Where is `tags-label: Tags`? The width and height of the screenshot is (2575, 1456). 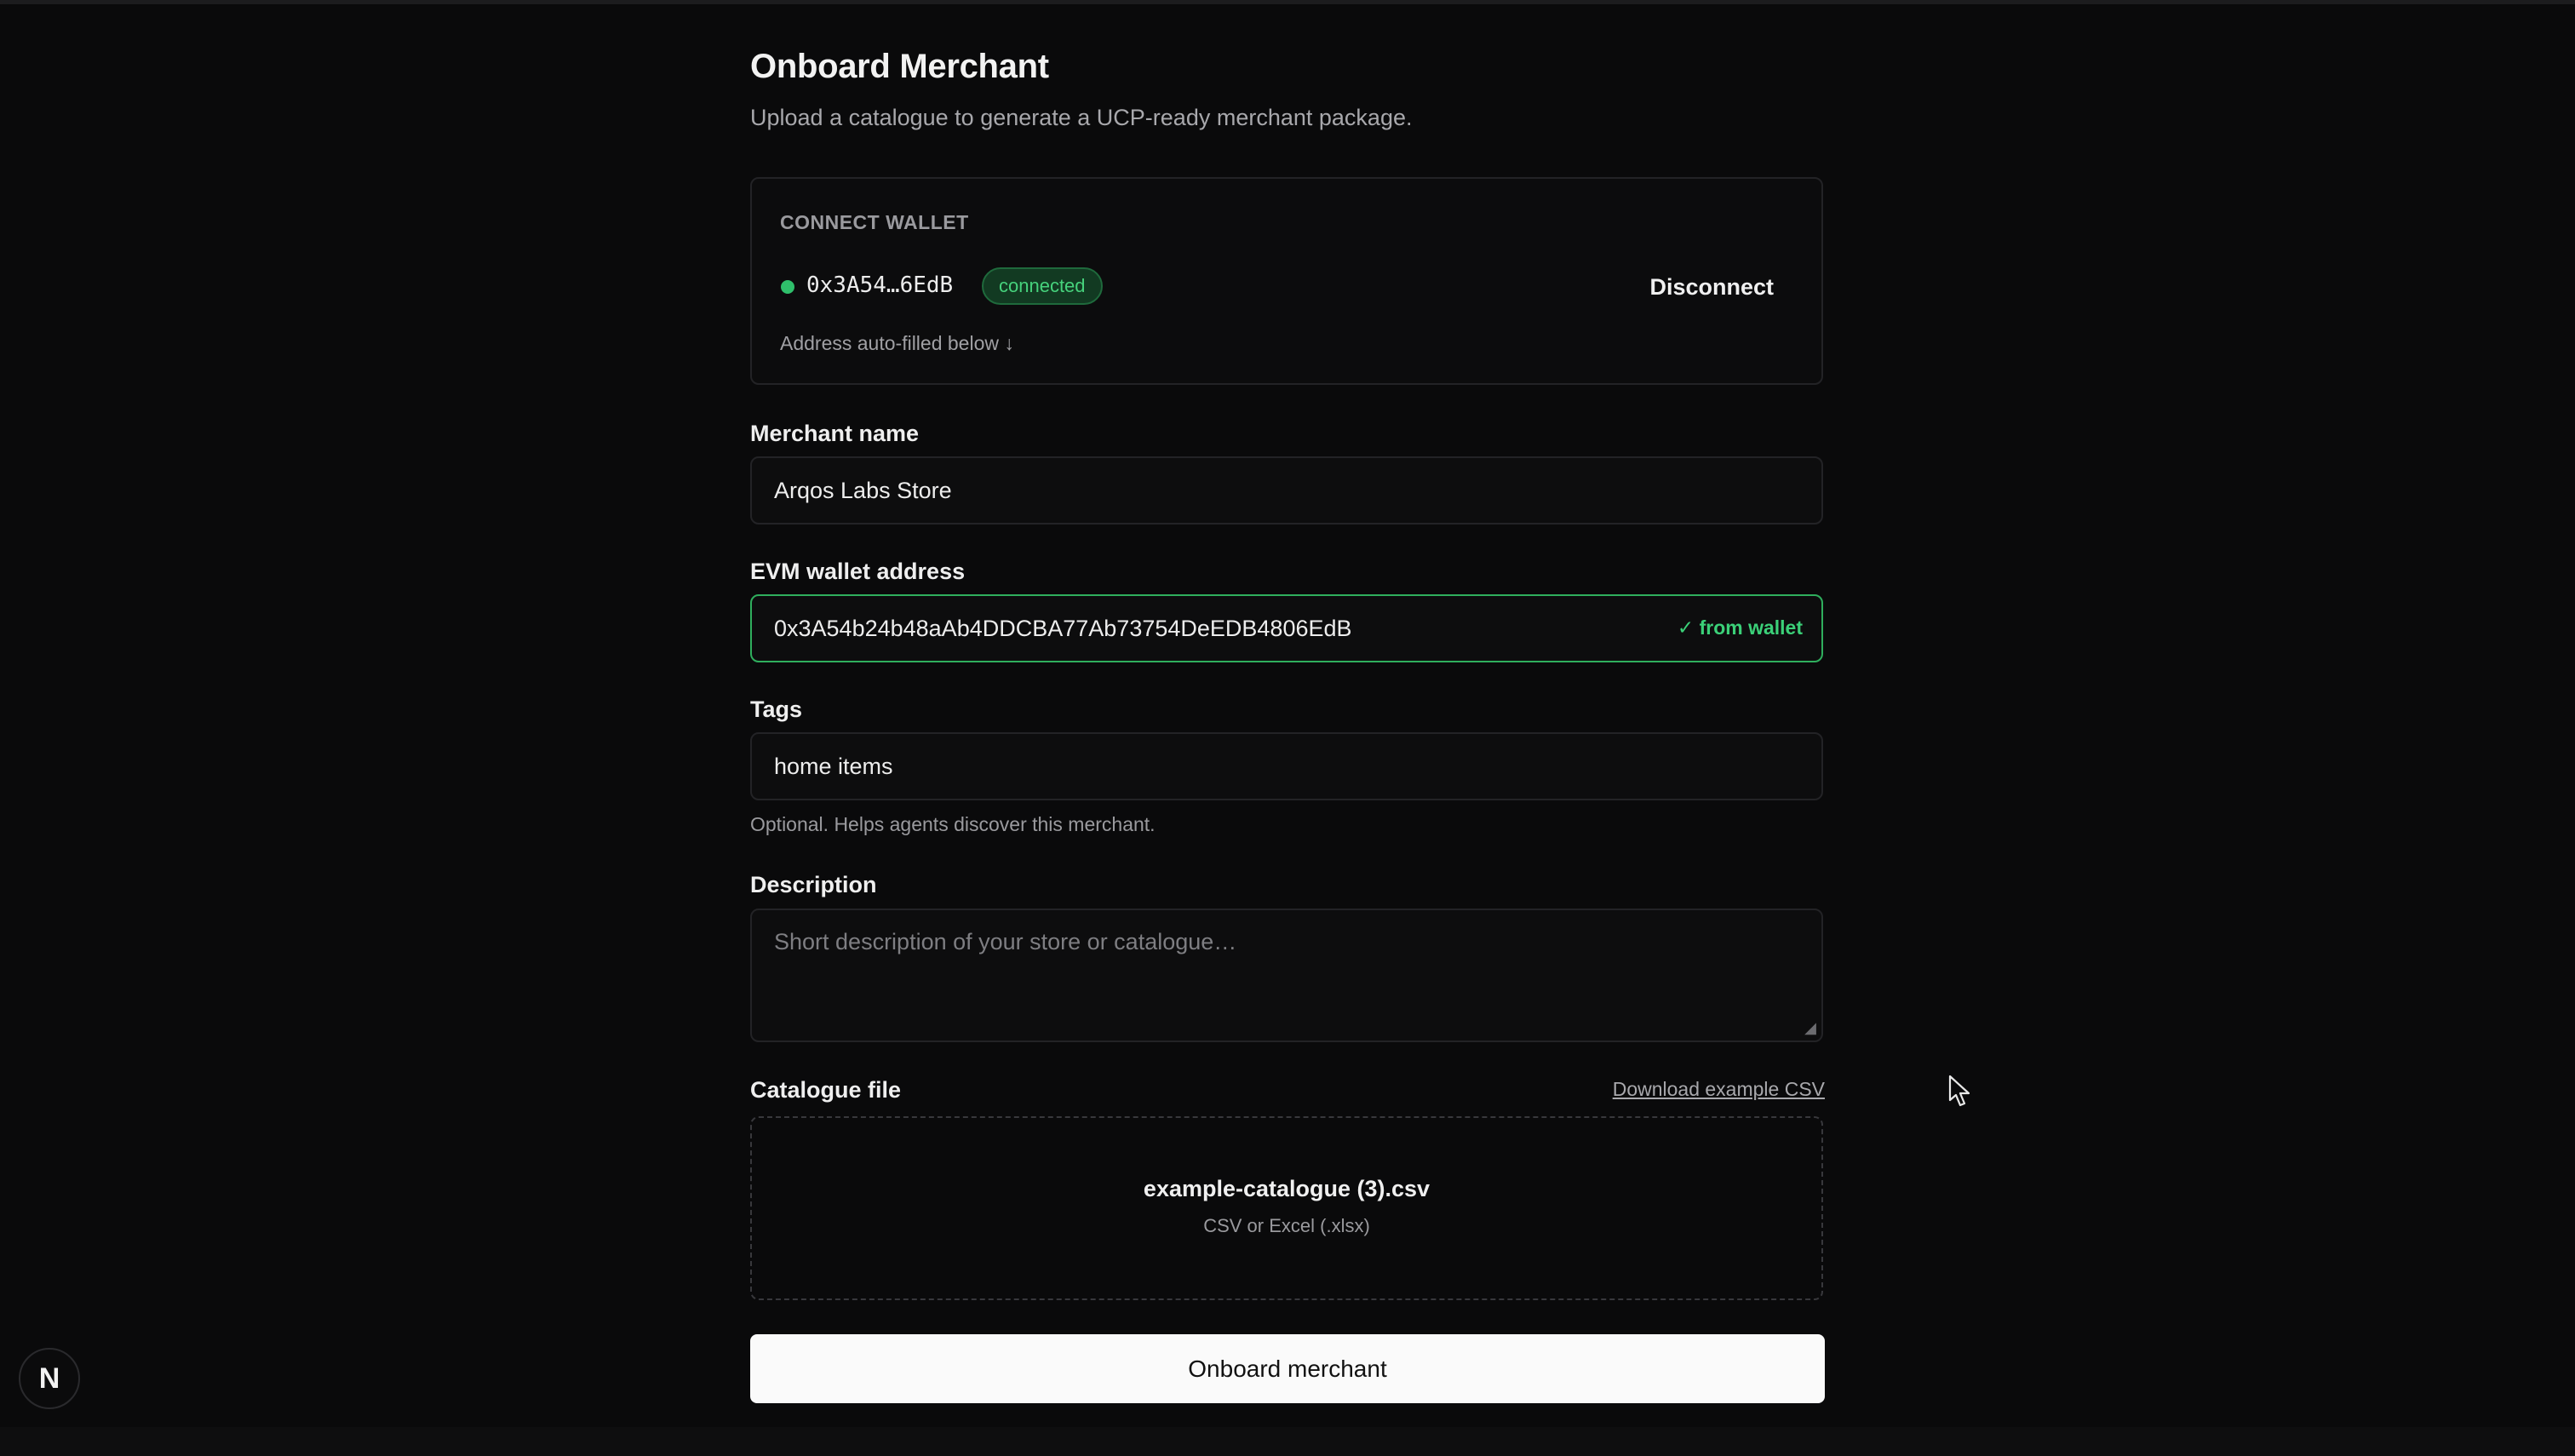
tags-label: Tags is located at coordinates (776, 709).